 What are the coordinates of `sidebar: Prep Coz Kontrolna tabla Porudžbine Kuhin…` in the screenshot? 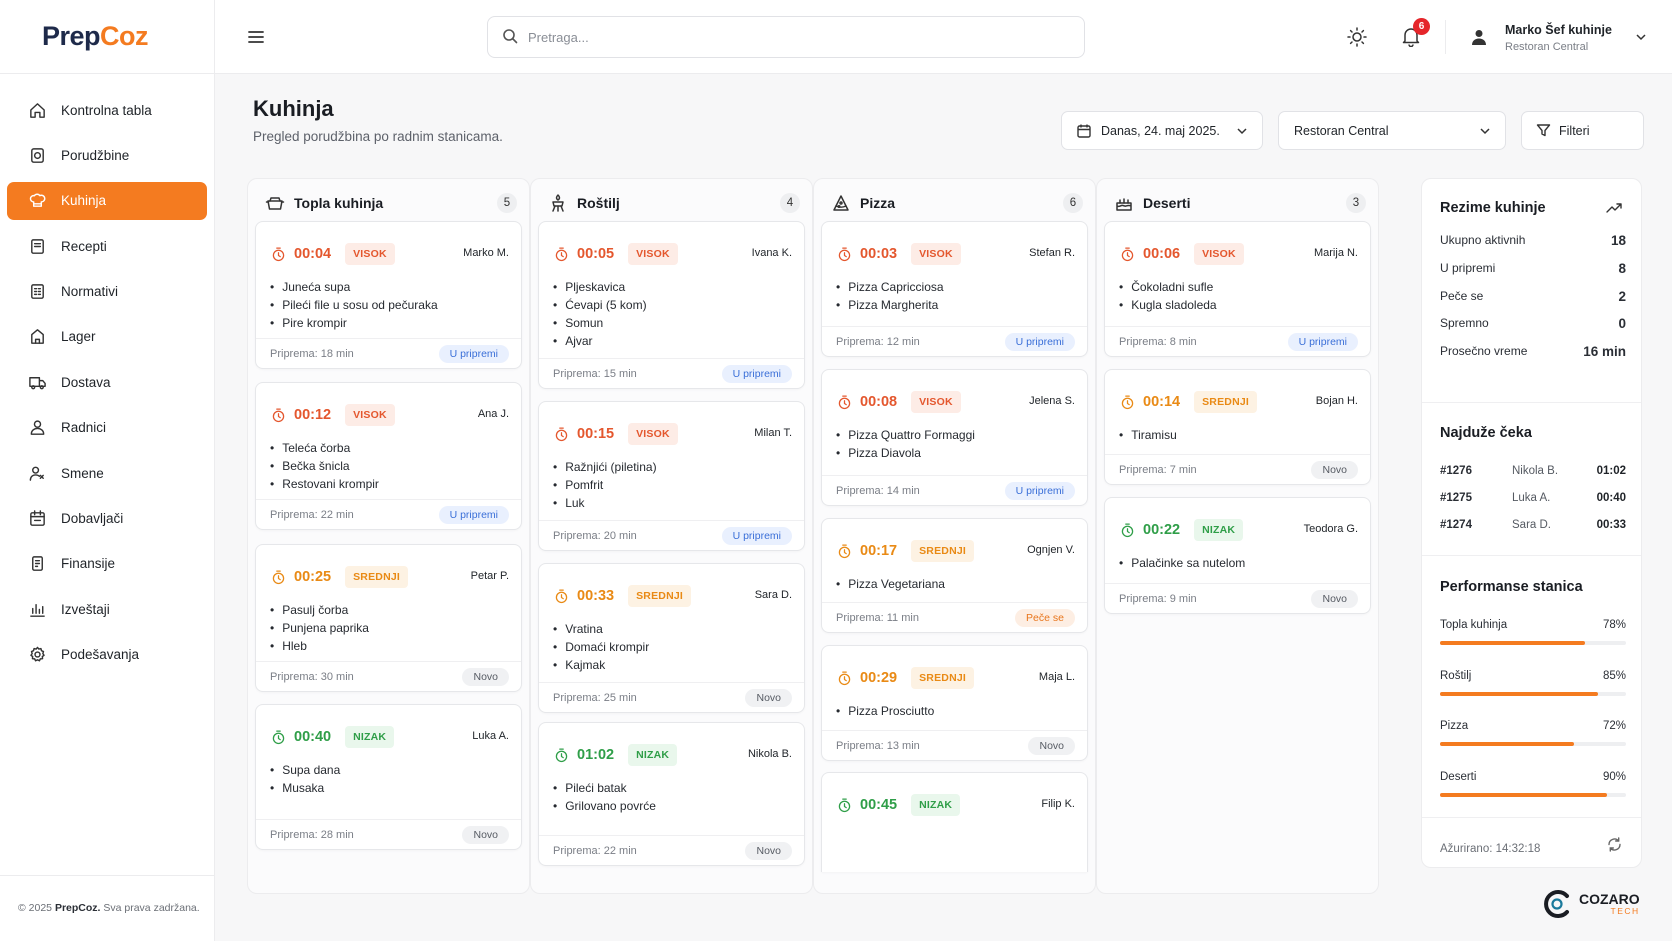 It's located at (107, 470).